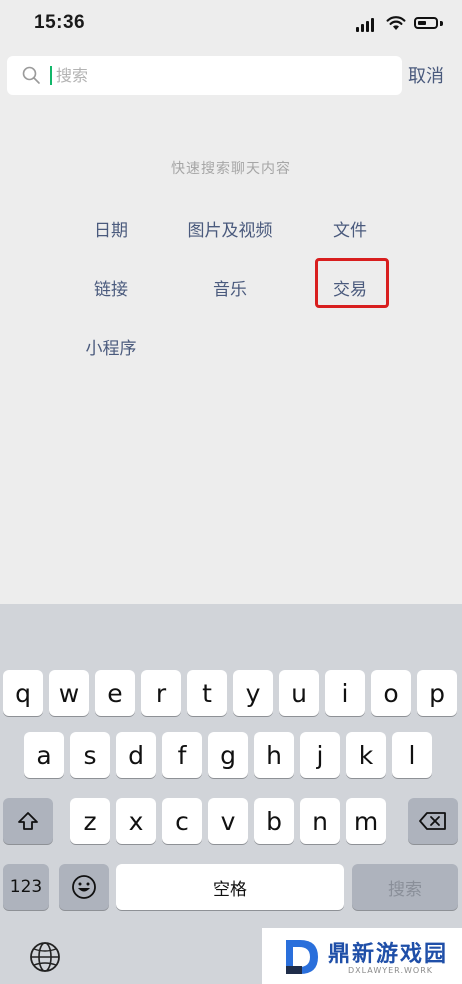 The width and height of the screenshot is (462, 984). What do you see at coordinates (437, 693) in the screenshot?
I see `key-p: p` at bounding box center [437, 693].